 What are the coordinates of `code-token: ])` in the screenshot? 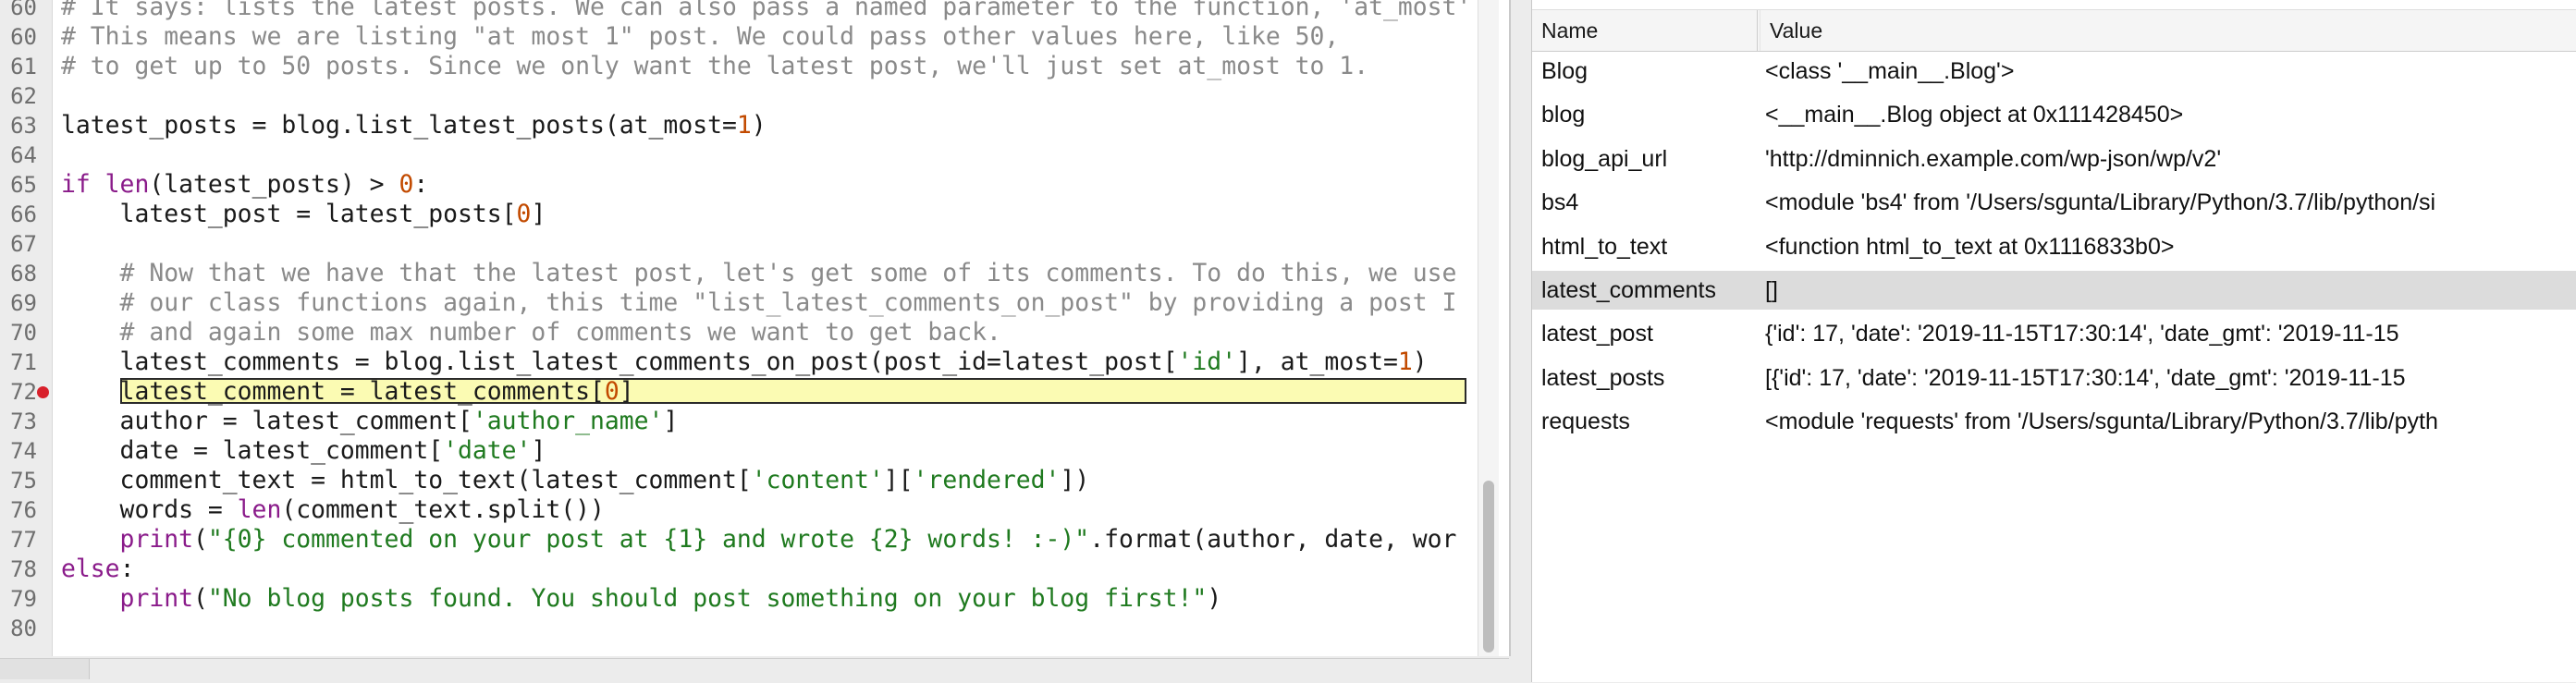 It's located at (1075, 480).